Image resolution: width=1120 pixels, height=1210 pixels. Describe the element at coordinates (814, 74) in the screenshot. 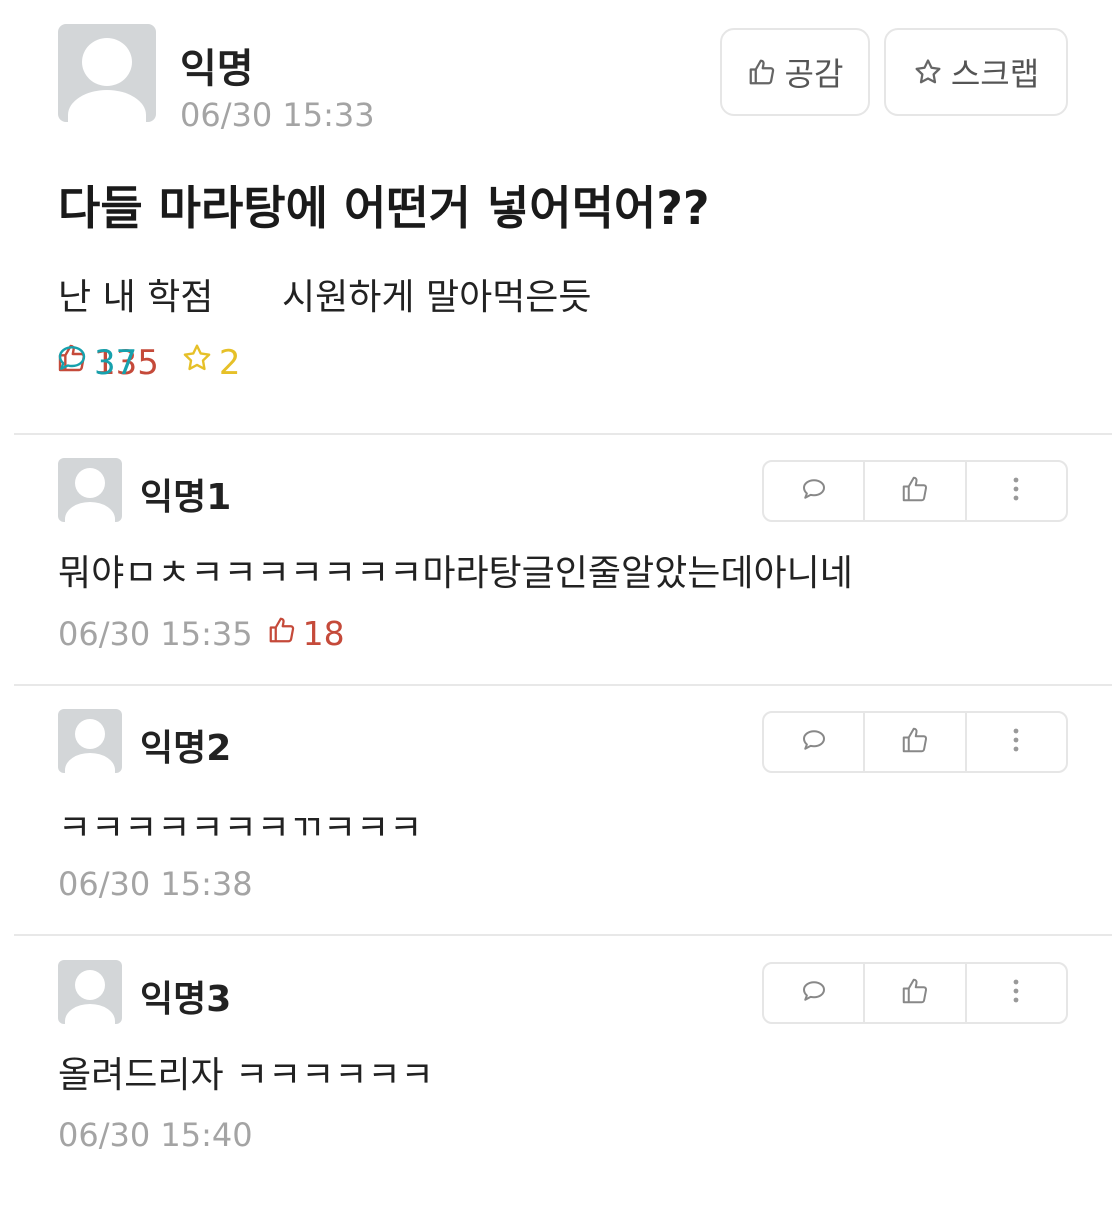

I see `empathy-label: 공감` at that location.